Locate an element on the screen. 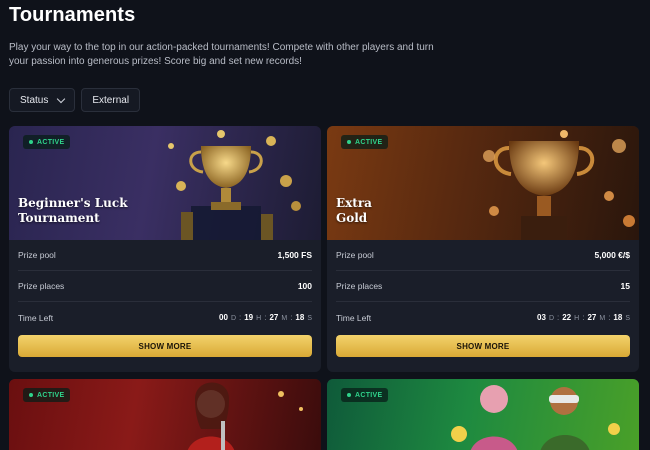 This screenshot has width=650, height=450. host-illustration is located at coordinates (245, 416).